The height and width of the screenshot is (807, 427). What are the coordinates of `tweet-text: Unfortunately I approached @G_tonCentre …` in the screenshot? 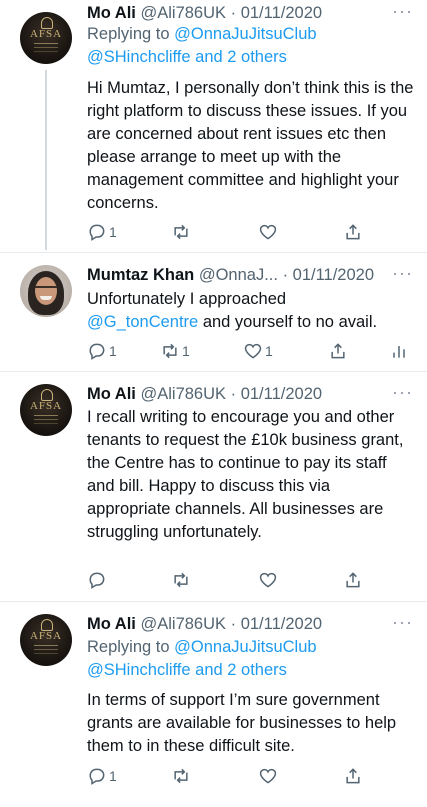 It's located at (252, 311).